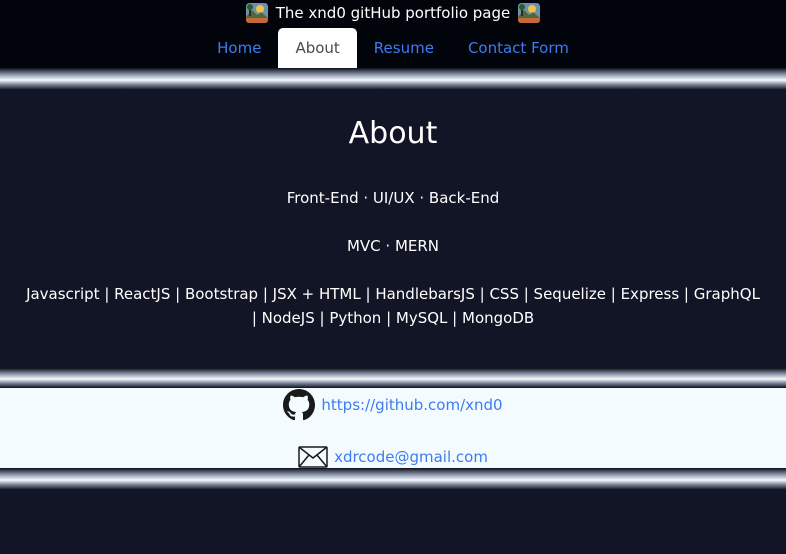 This screenshot has width=786, height=554. I want to click on email-link: xdrcode@gmail.com, so click(411, 457).